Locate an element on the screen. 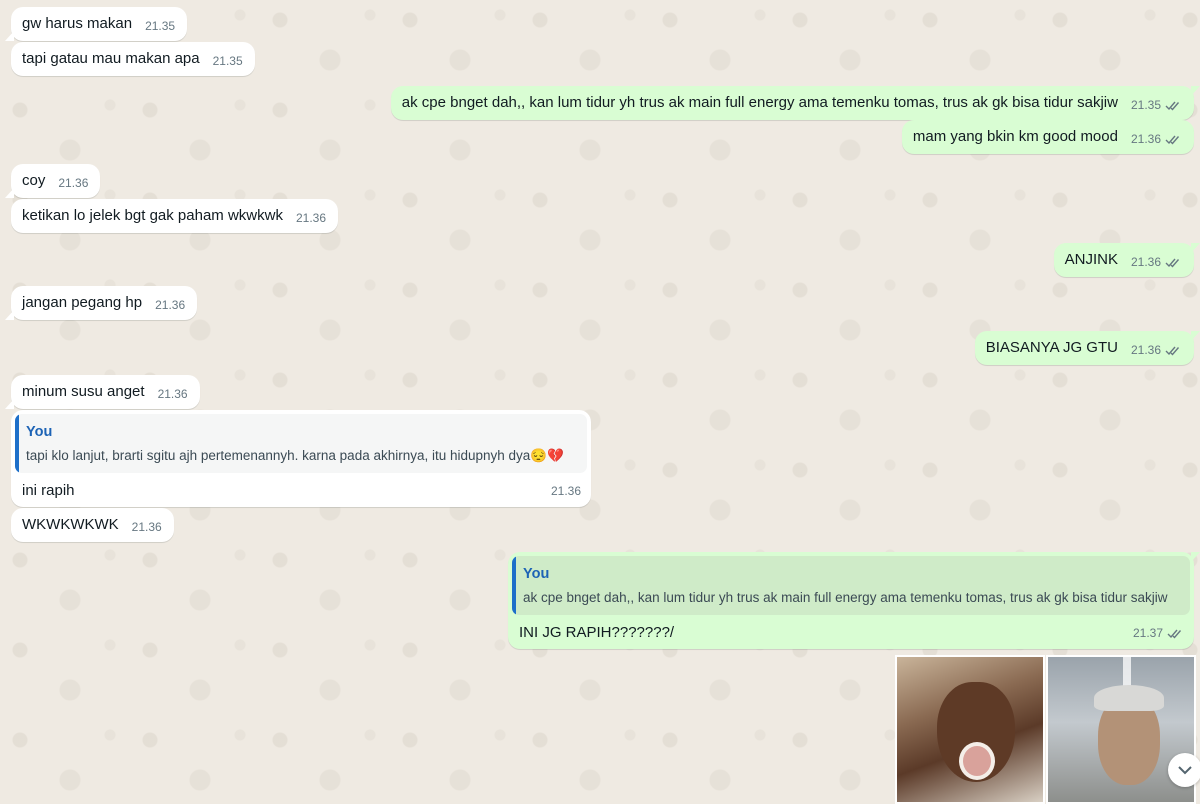  message-text: tapi gatau mau makan apa is located at coordinates (111, 58).